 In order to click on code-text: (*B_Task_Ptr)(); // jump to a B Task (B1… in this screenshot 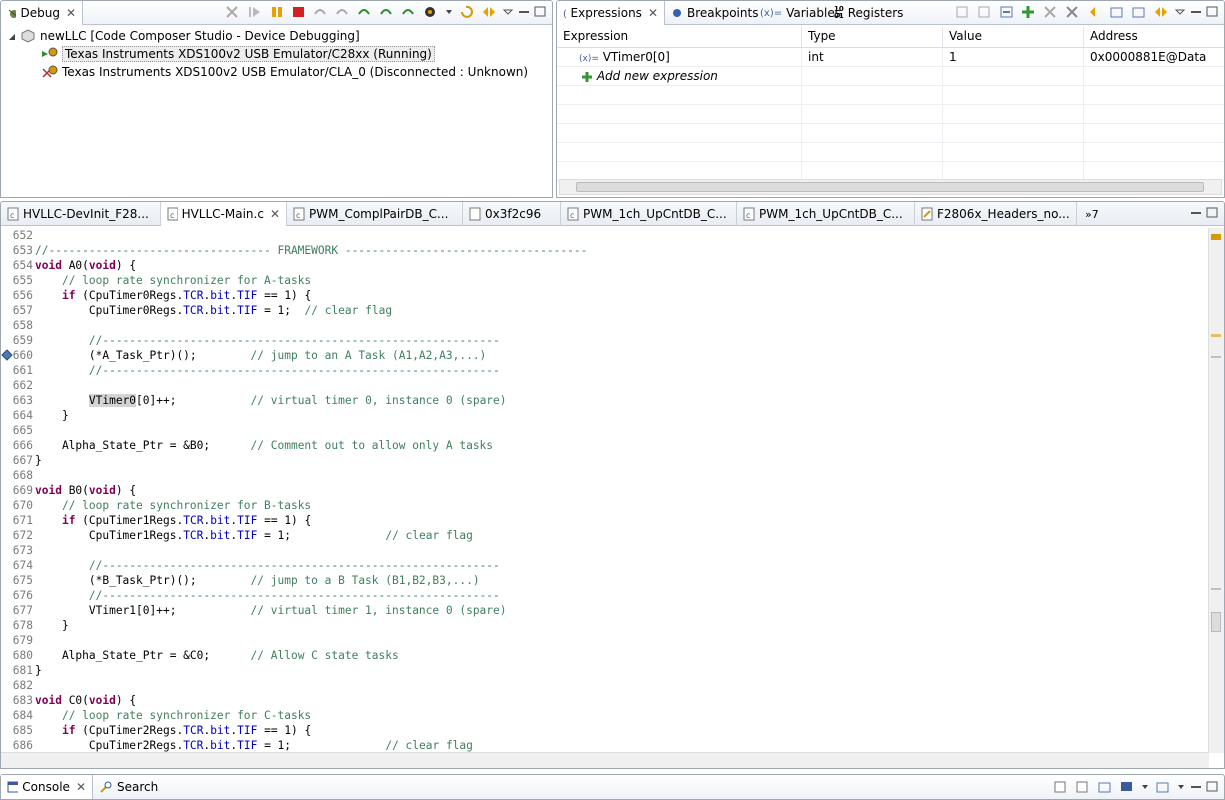, I will do `click(257, 580)`.